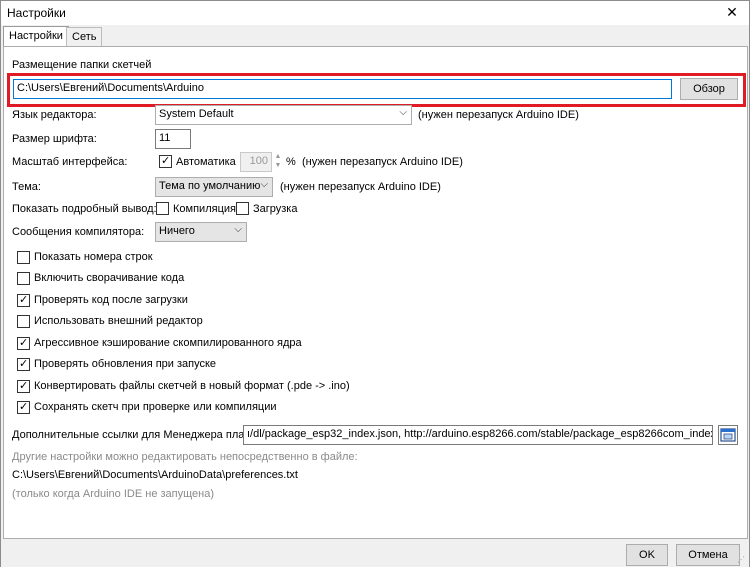 Image resolution: width=750 pixels, height=567 pixels. Describe the element at coordinates (278, 162) in the screenshot. I see `spinner-arrows-icon: ▲ ▼` at that location.